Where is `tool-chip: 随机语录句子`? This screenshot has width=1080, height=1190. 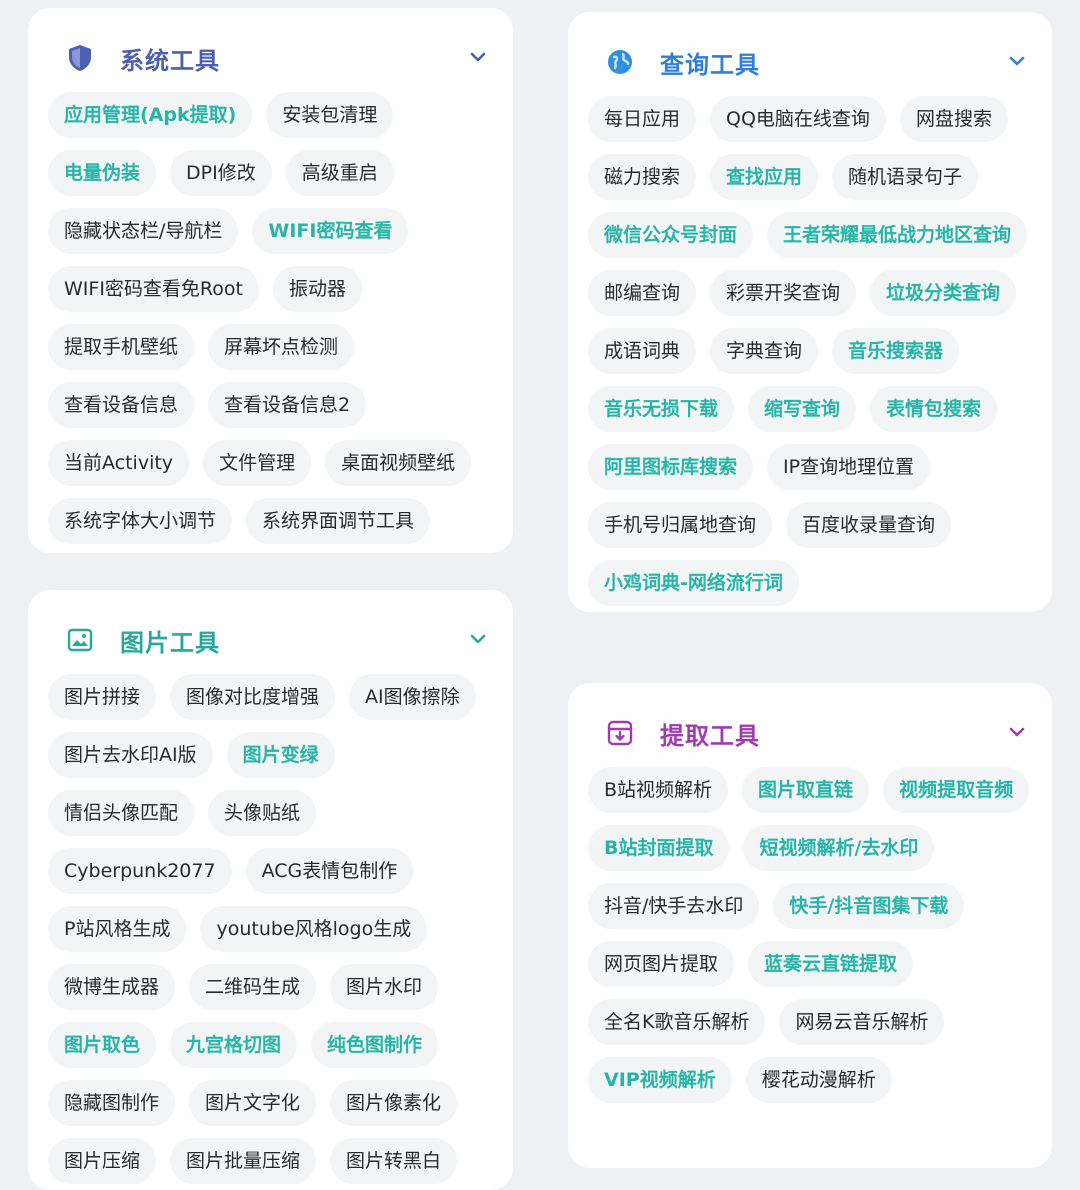 tool-chip: 随机语录句子 is located at coordinates (905, 177).